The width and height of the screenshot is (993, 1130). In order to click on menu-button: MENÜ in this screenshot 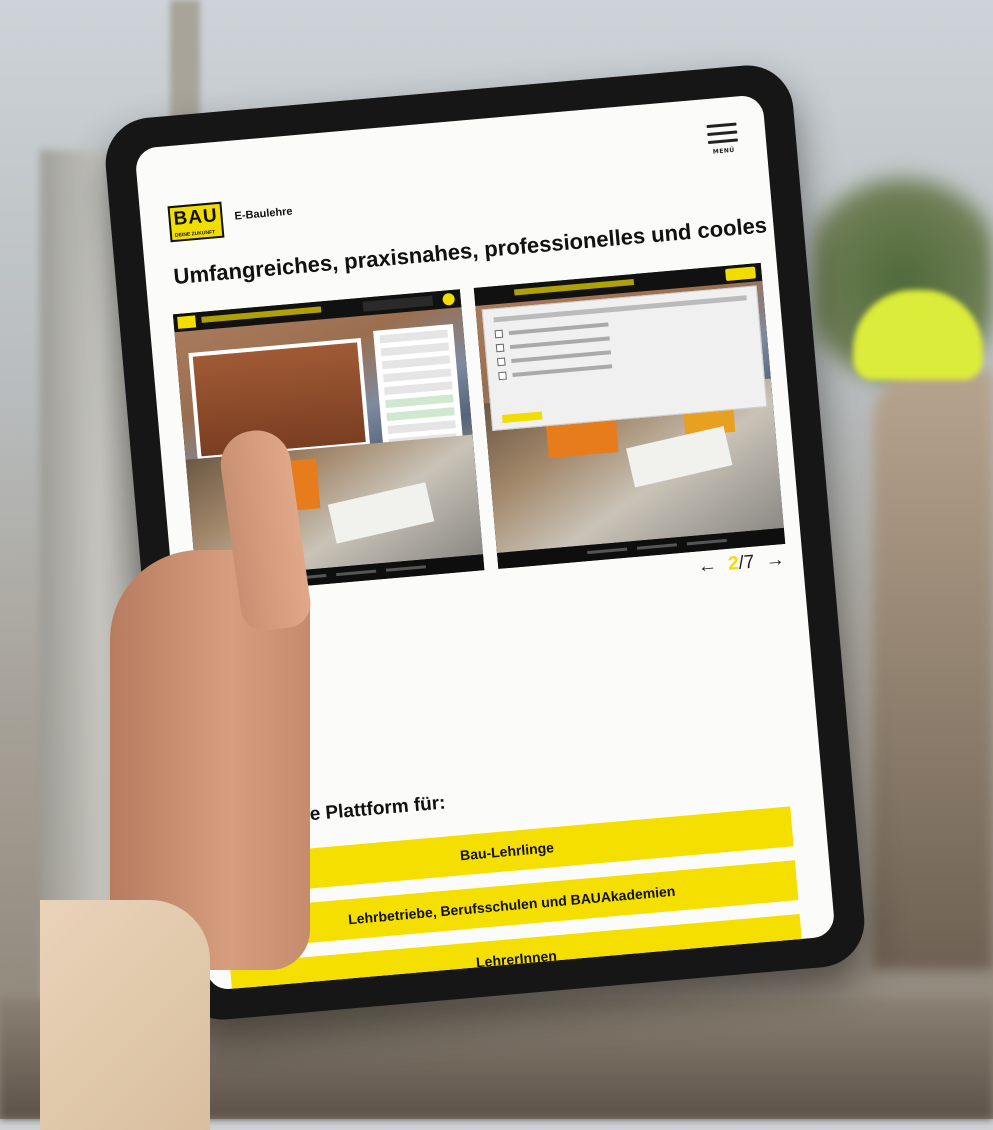, I will do `click(722, 139)`.